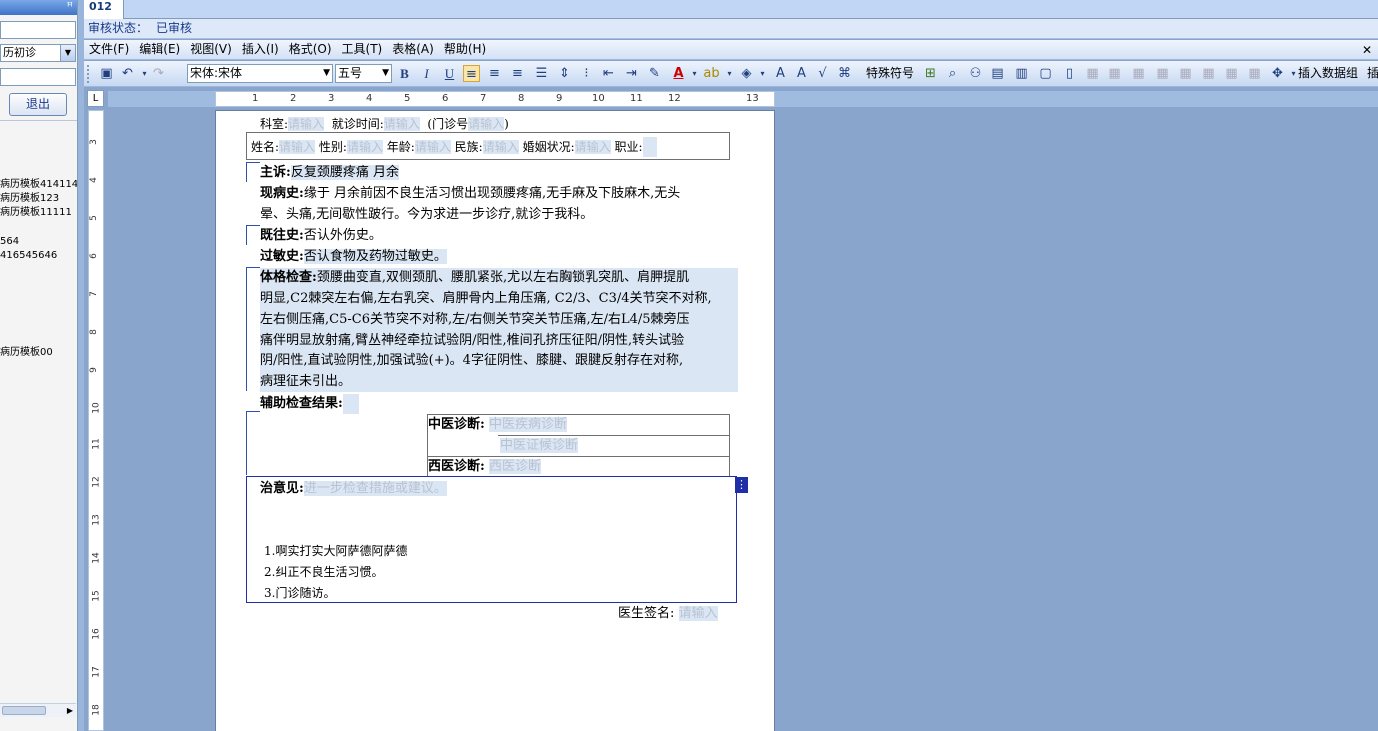  What do you see at coordinates (1367, 50) in the screenshot?
I see `close-icon: ✕` at bounding box center [1367, 50].